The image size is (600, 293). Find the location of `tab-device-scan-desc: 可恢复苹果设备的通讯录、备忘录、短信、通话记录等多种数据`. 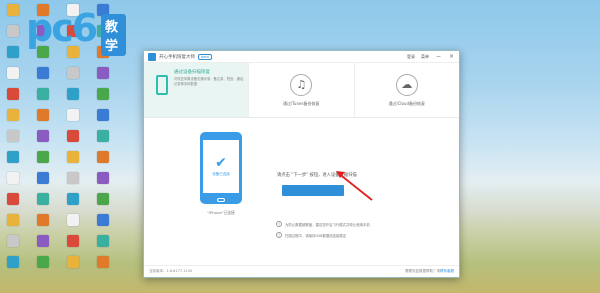

tab-device-scan-desc: 可恢复苹果设备的通讯录、备忘录、短信、通话记录等多种数据 is located at coordinates (209, 81).